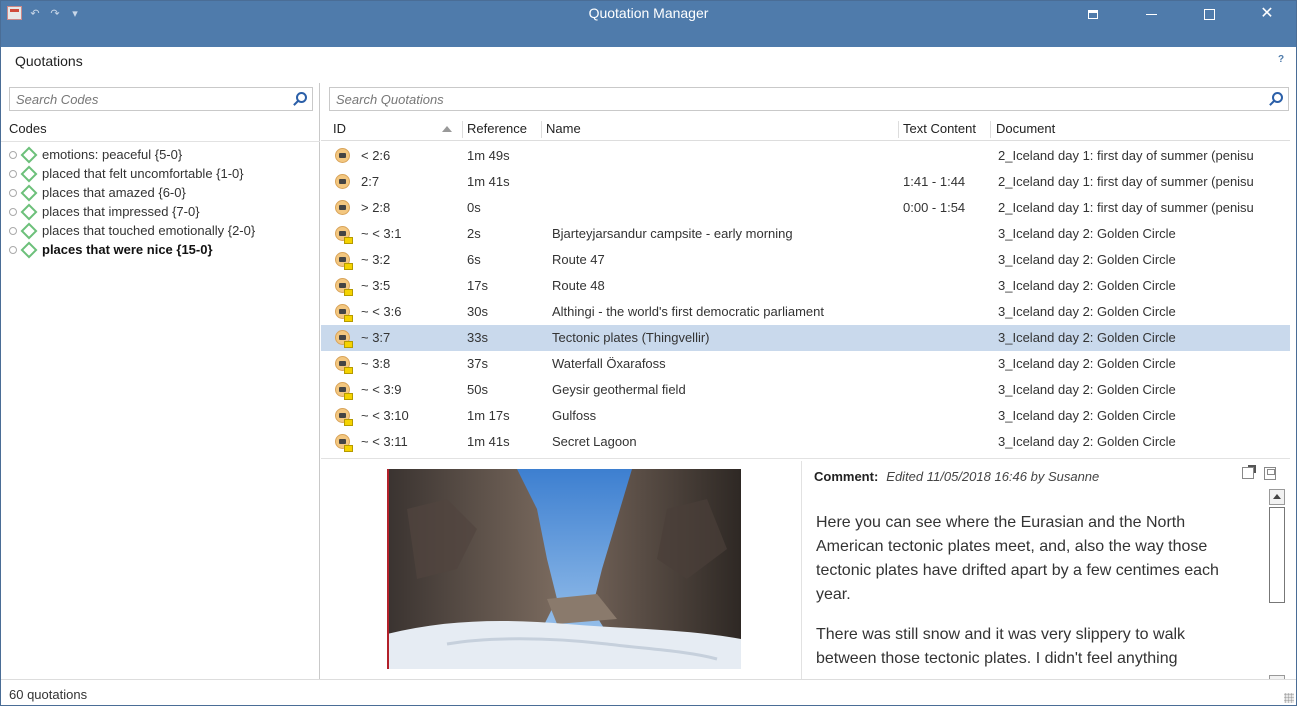 The height and width of the screenshot is (706, 1297). I want to click on cell-id: ~ 3:8, so click(376, 363).